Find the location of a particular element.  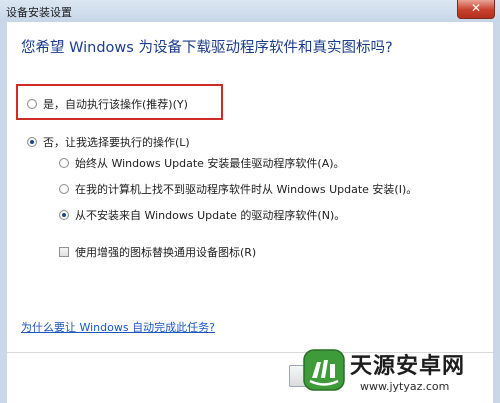

radio-never-windows-update: 从不安装来自 Windows Update 的驱动程序软件(N)。 is located at coordinates (202, 215).